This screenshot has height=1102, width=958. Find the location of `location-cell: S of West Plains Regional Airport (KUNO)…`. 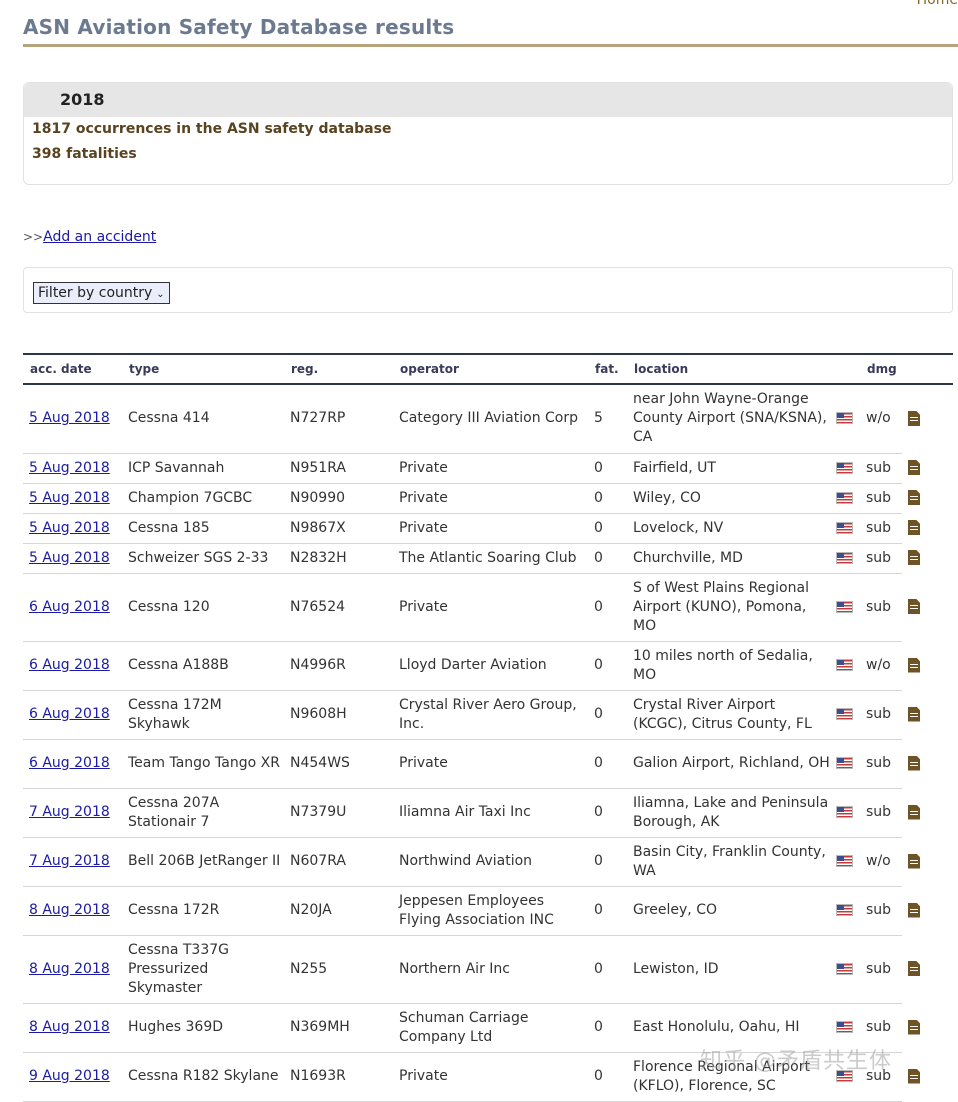

location-cell: S of West Plains Regional Airport (KUNO)… is located at coordinates (728, 607).